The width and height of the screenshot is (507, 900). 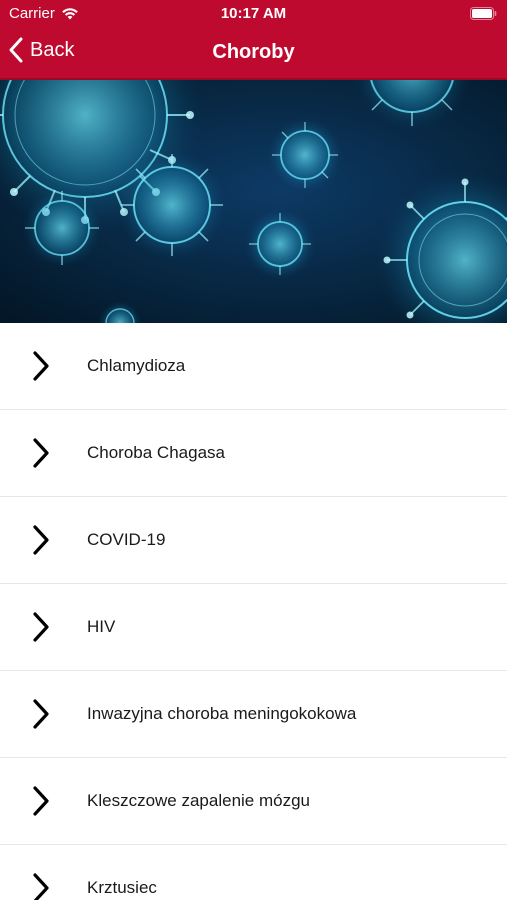 What do you see at coordinates (305, 155) in the screenshot?
I see `virus-small-top` at bounding box center [305, 155].